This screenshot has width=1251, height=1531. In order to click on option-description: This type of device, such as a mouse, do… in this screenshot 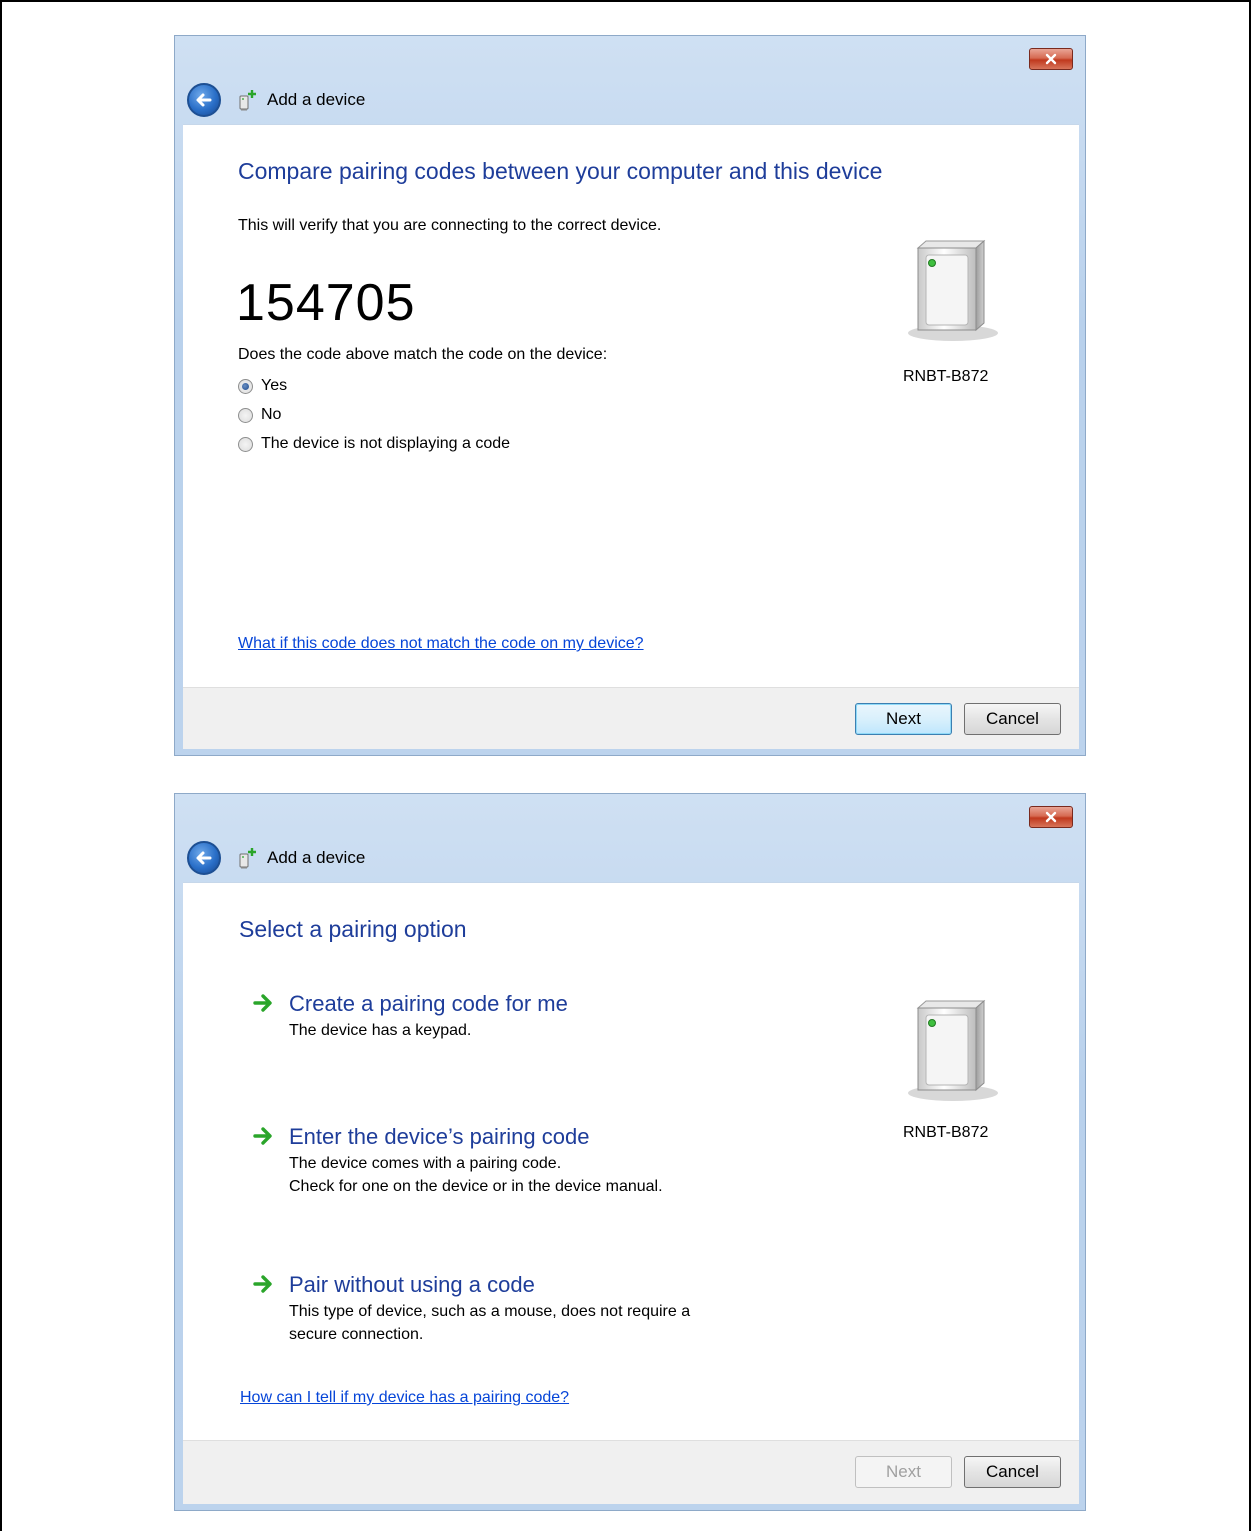, I will do `click(490, 1311)`.